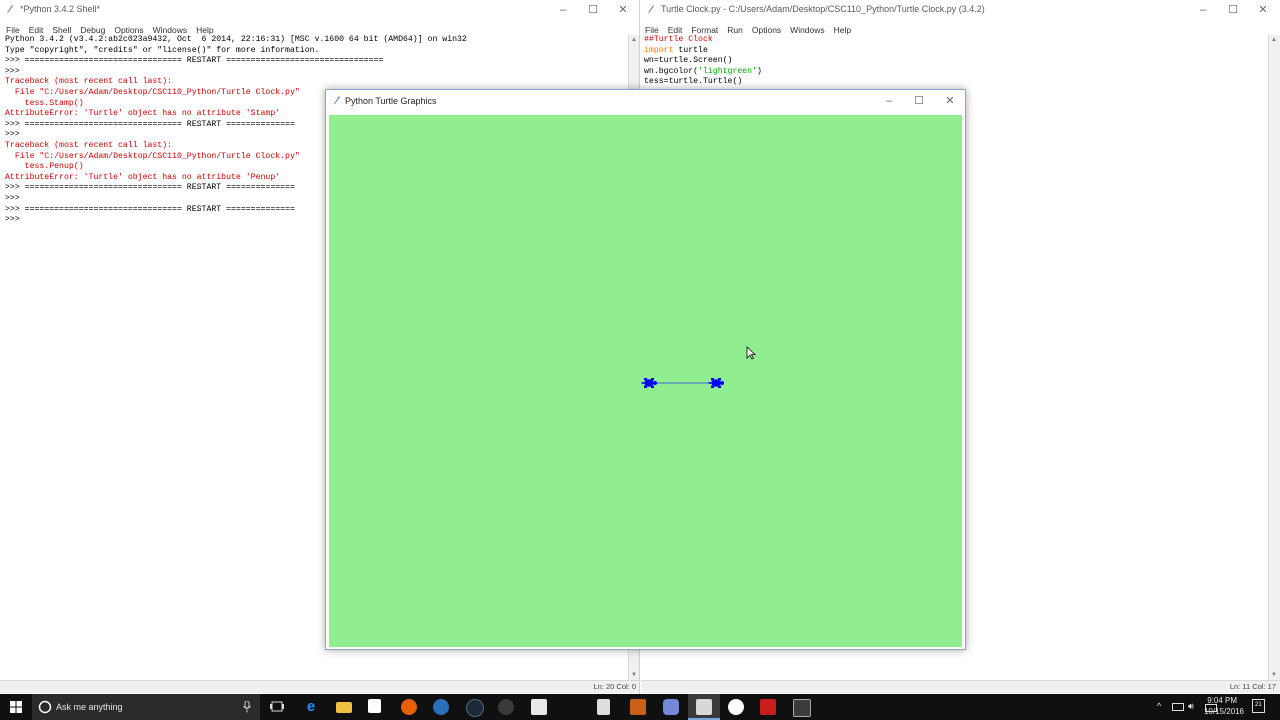  I want to click on code-token: wn.bgcolor(, so click(671, 71).